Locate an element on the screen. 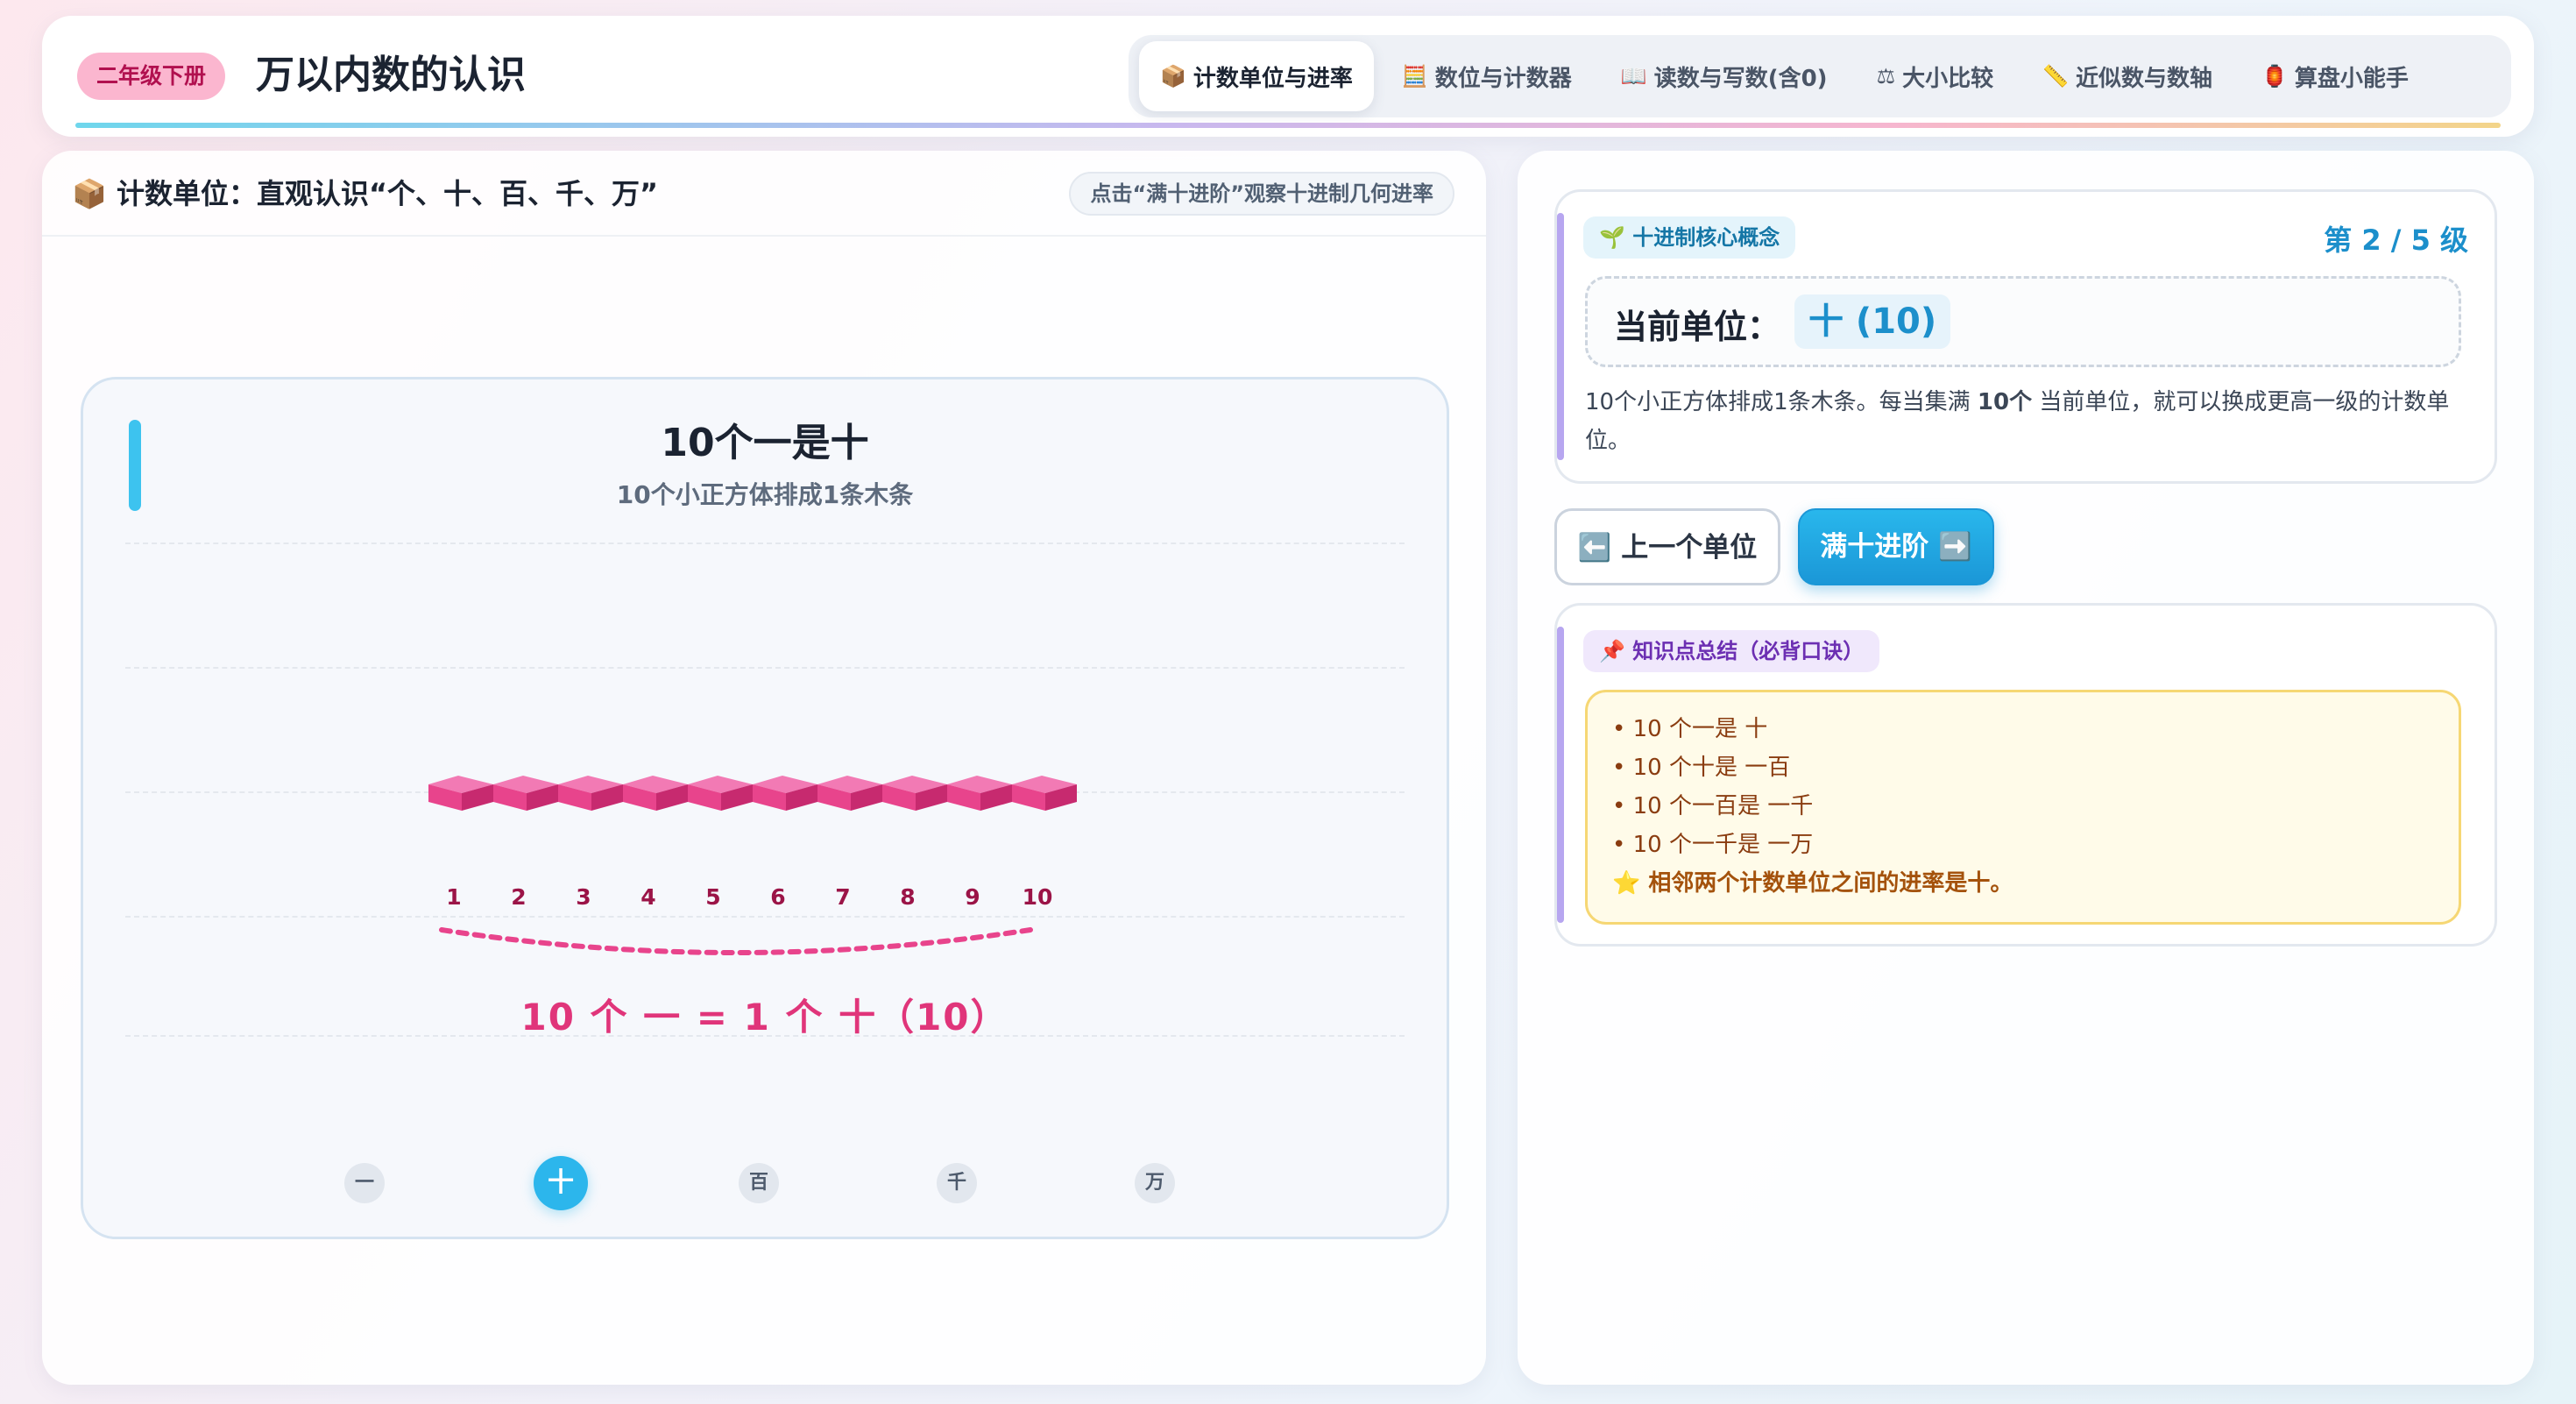 This screenshot has height=1404, width=2576. header-divider is located at coordinates (1288, 125).